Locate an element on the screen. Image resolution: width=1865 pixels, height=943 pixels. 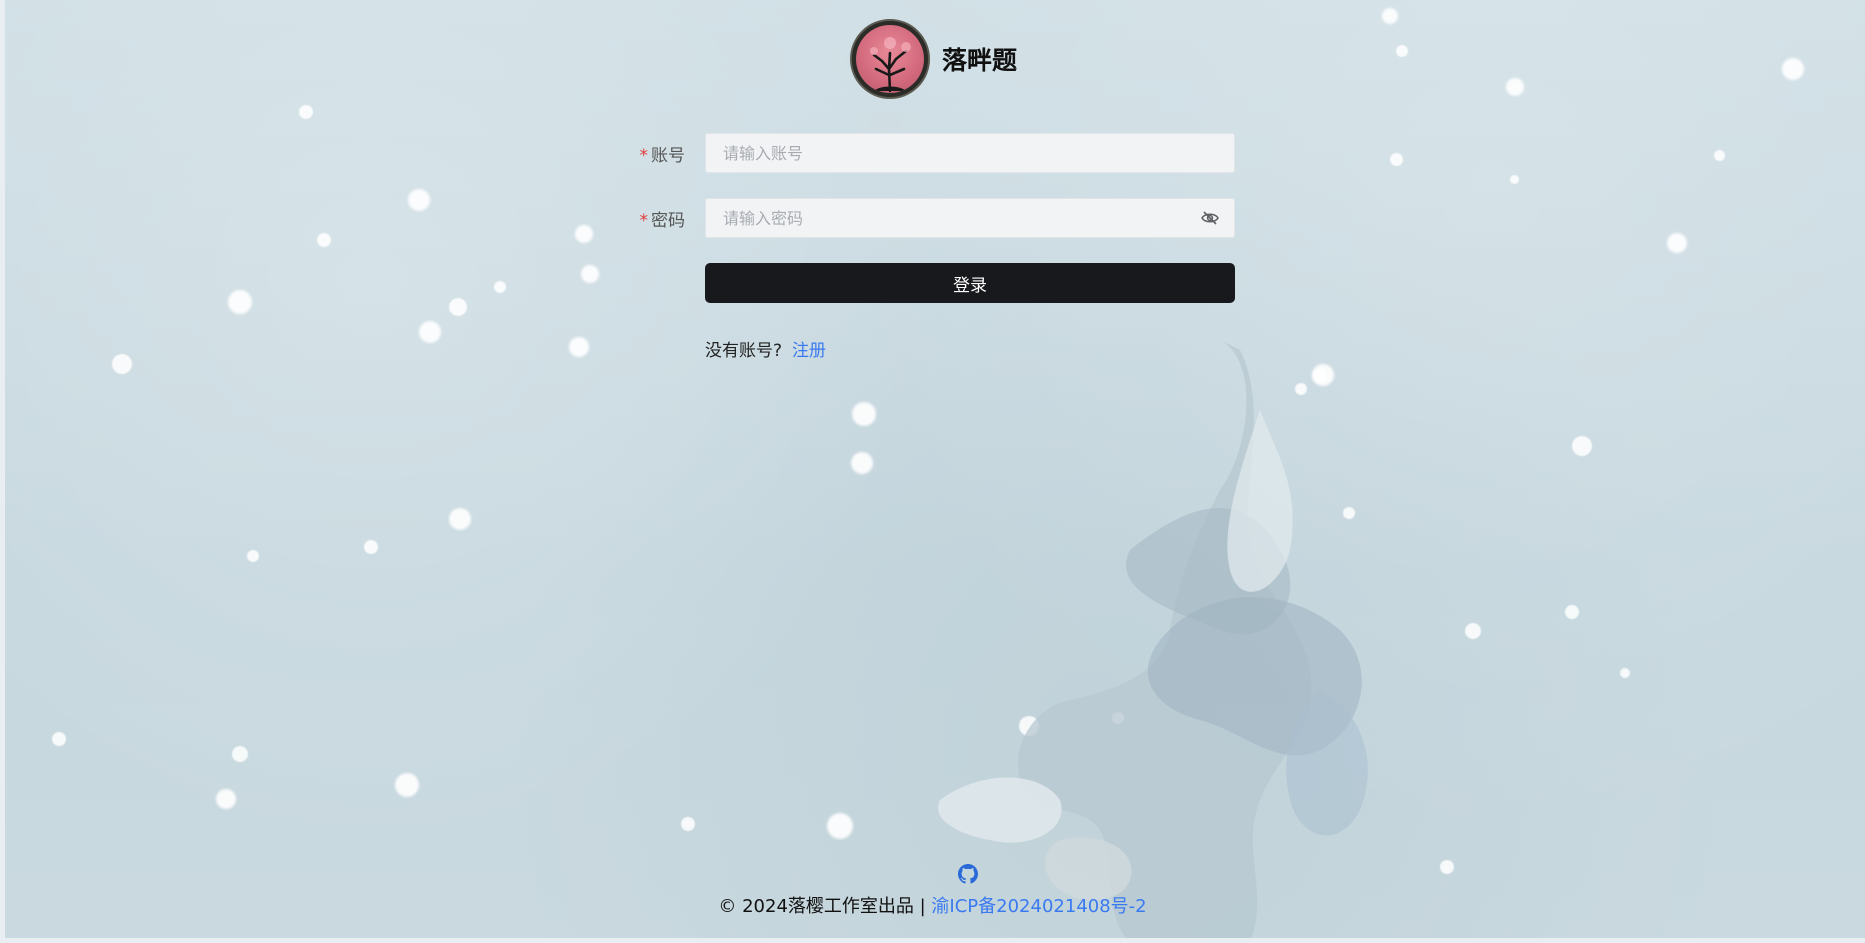
no-account-text: 没有账号? is located at coordinates (744, 351).